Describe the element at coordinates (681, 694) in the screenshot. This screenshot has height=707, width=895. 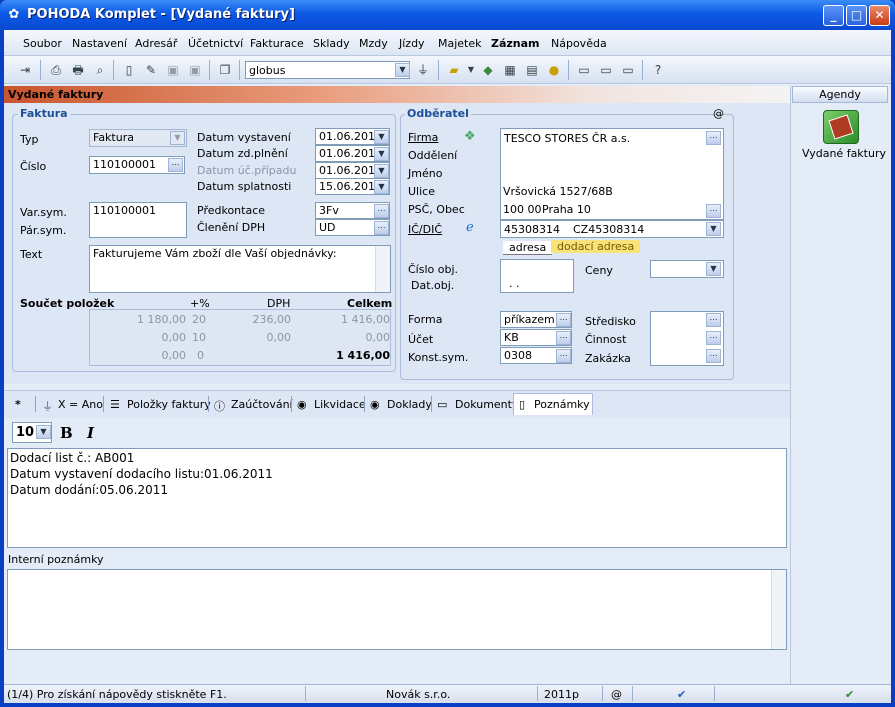
I see `check-icon: ✔` at that location.